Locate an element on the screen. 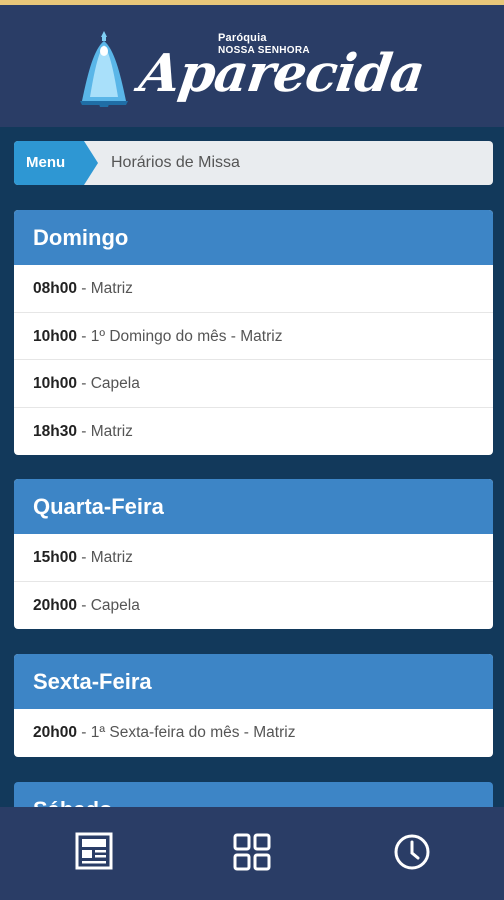 The height and width of the screenshot is (900, 504). mass-time: 15h00 is located at coordinates (55, 557).